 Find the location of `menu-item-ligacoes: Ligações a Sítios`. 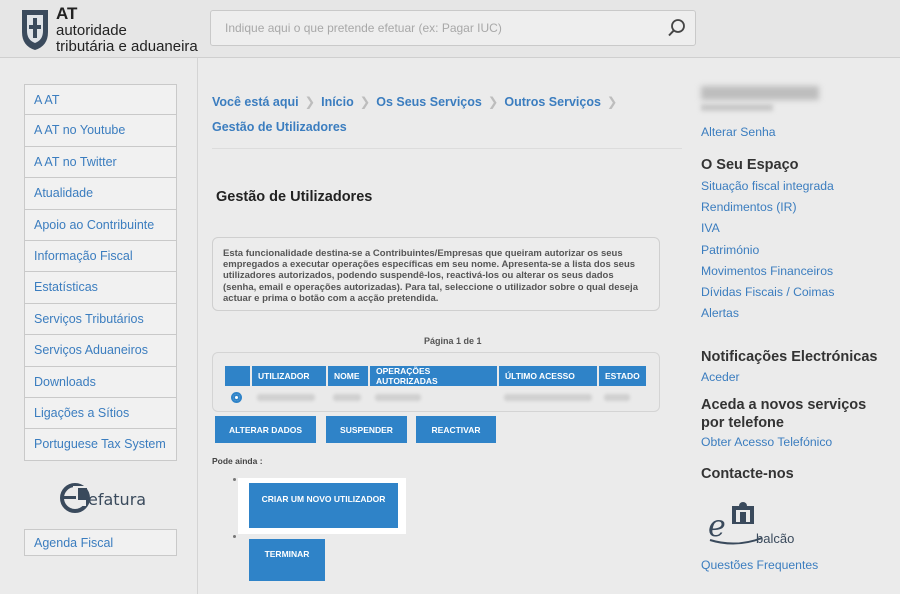

menu-item-ligacoes: Ligações a Sítios is located at coordinates (100, 413).